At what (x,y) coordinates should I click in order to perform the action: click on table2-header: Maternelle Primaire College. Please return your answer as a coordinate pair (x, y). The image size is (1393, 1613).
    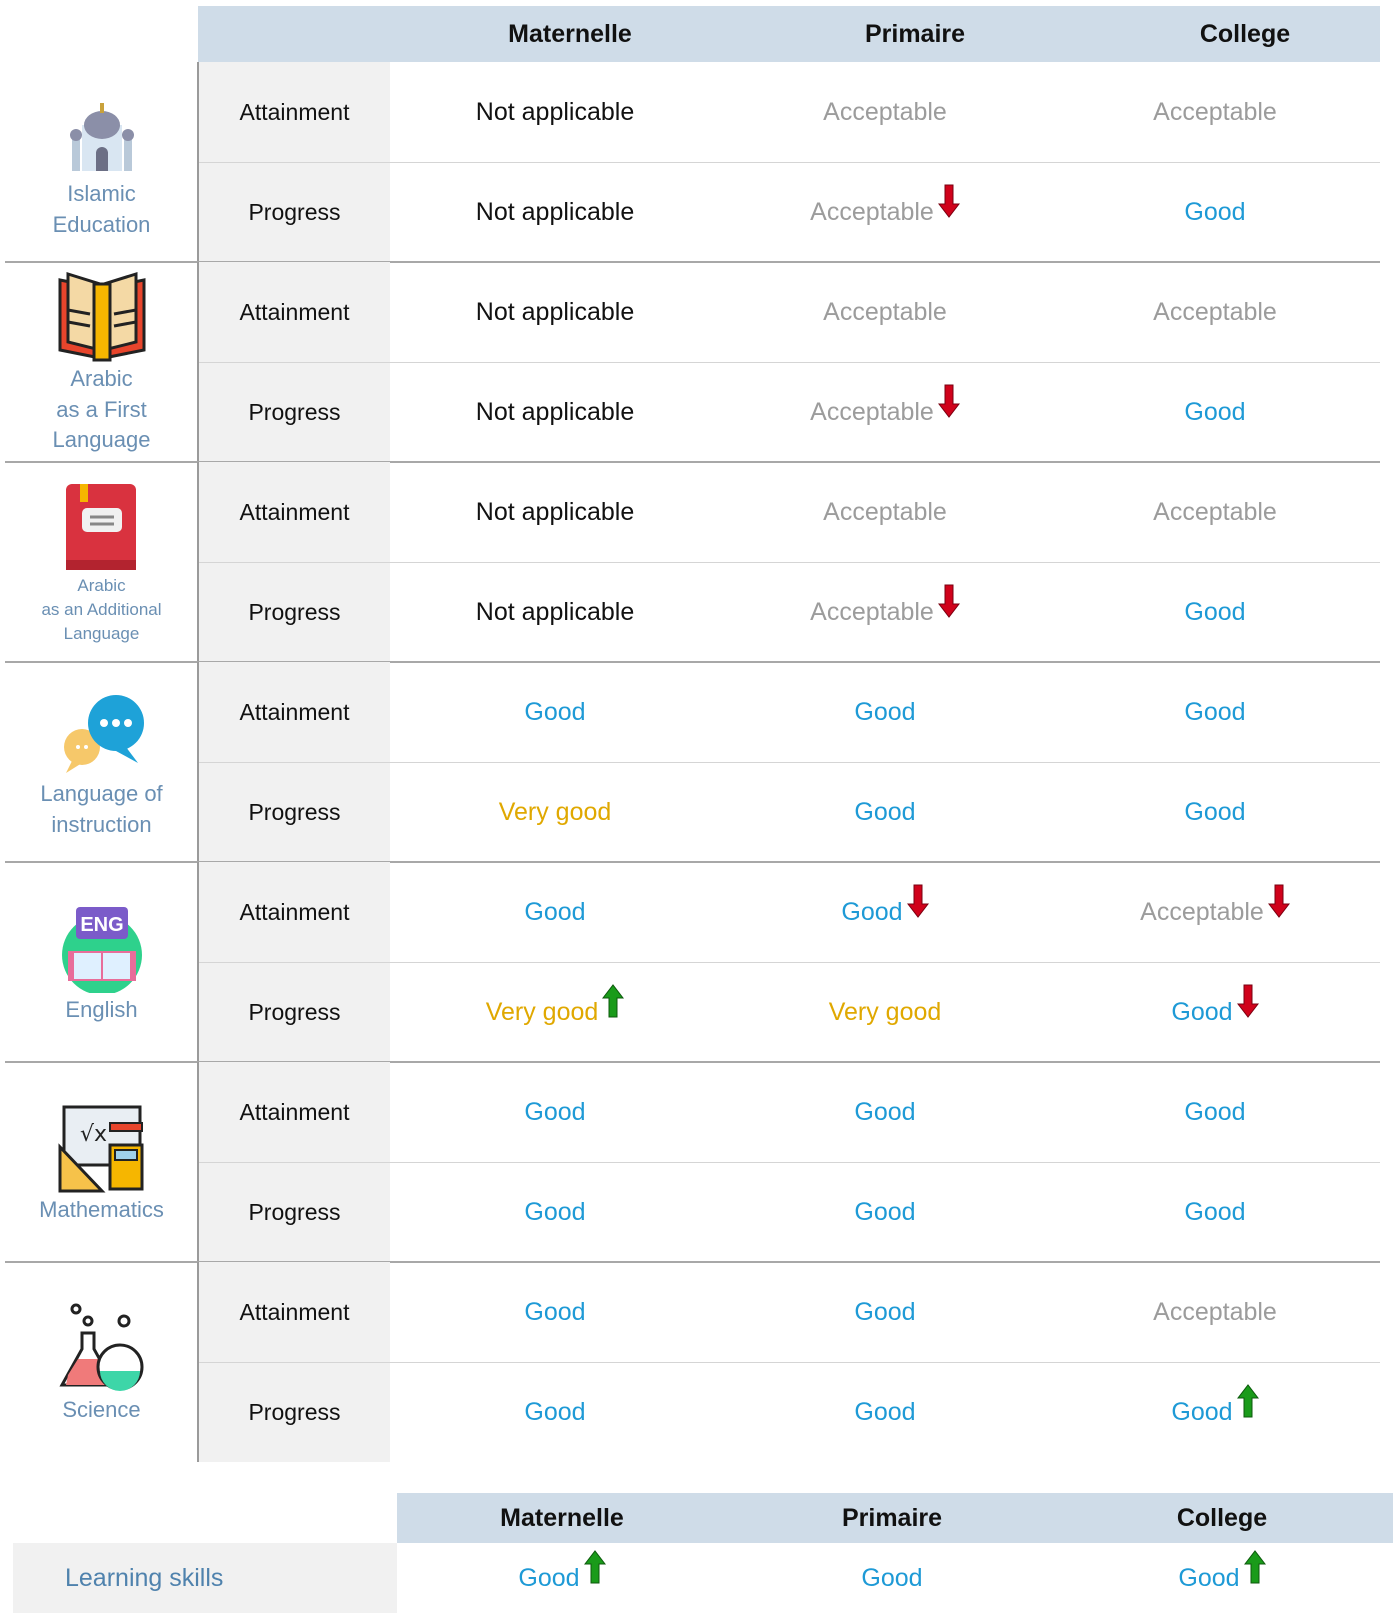
    Looking at the image, I should click on (895, 1518).